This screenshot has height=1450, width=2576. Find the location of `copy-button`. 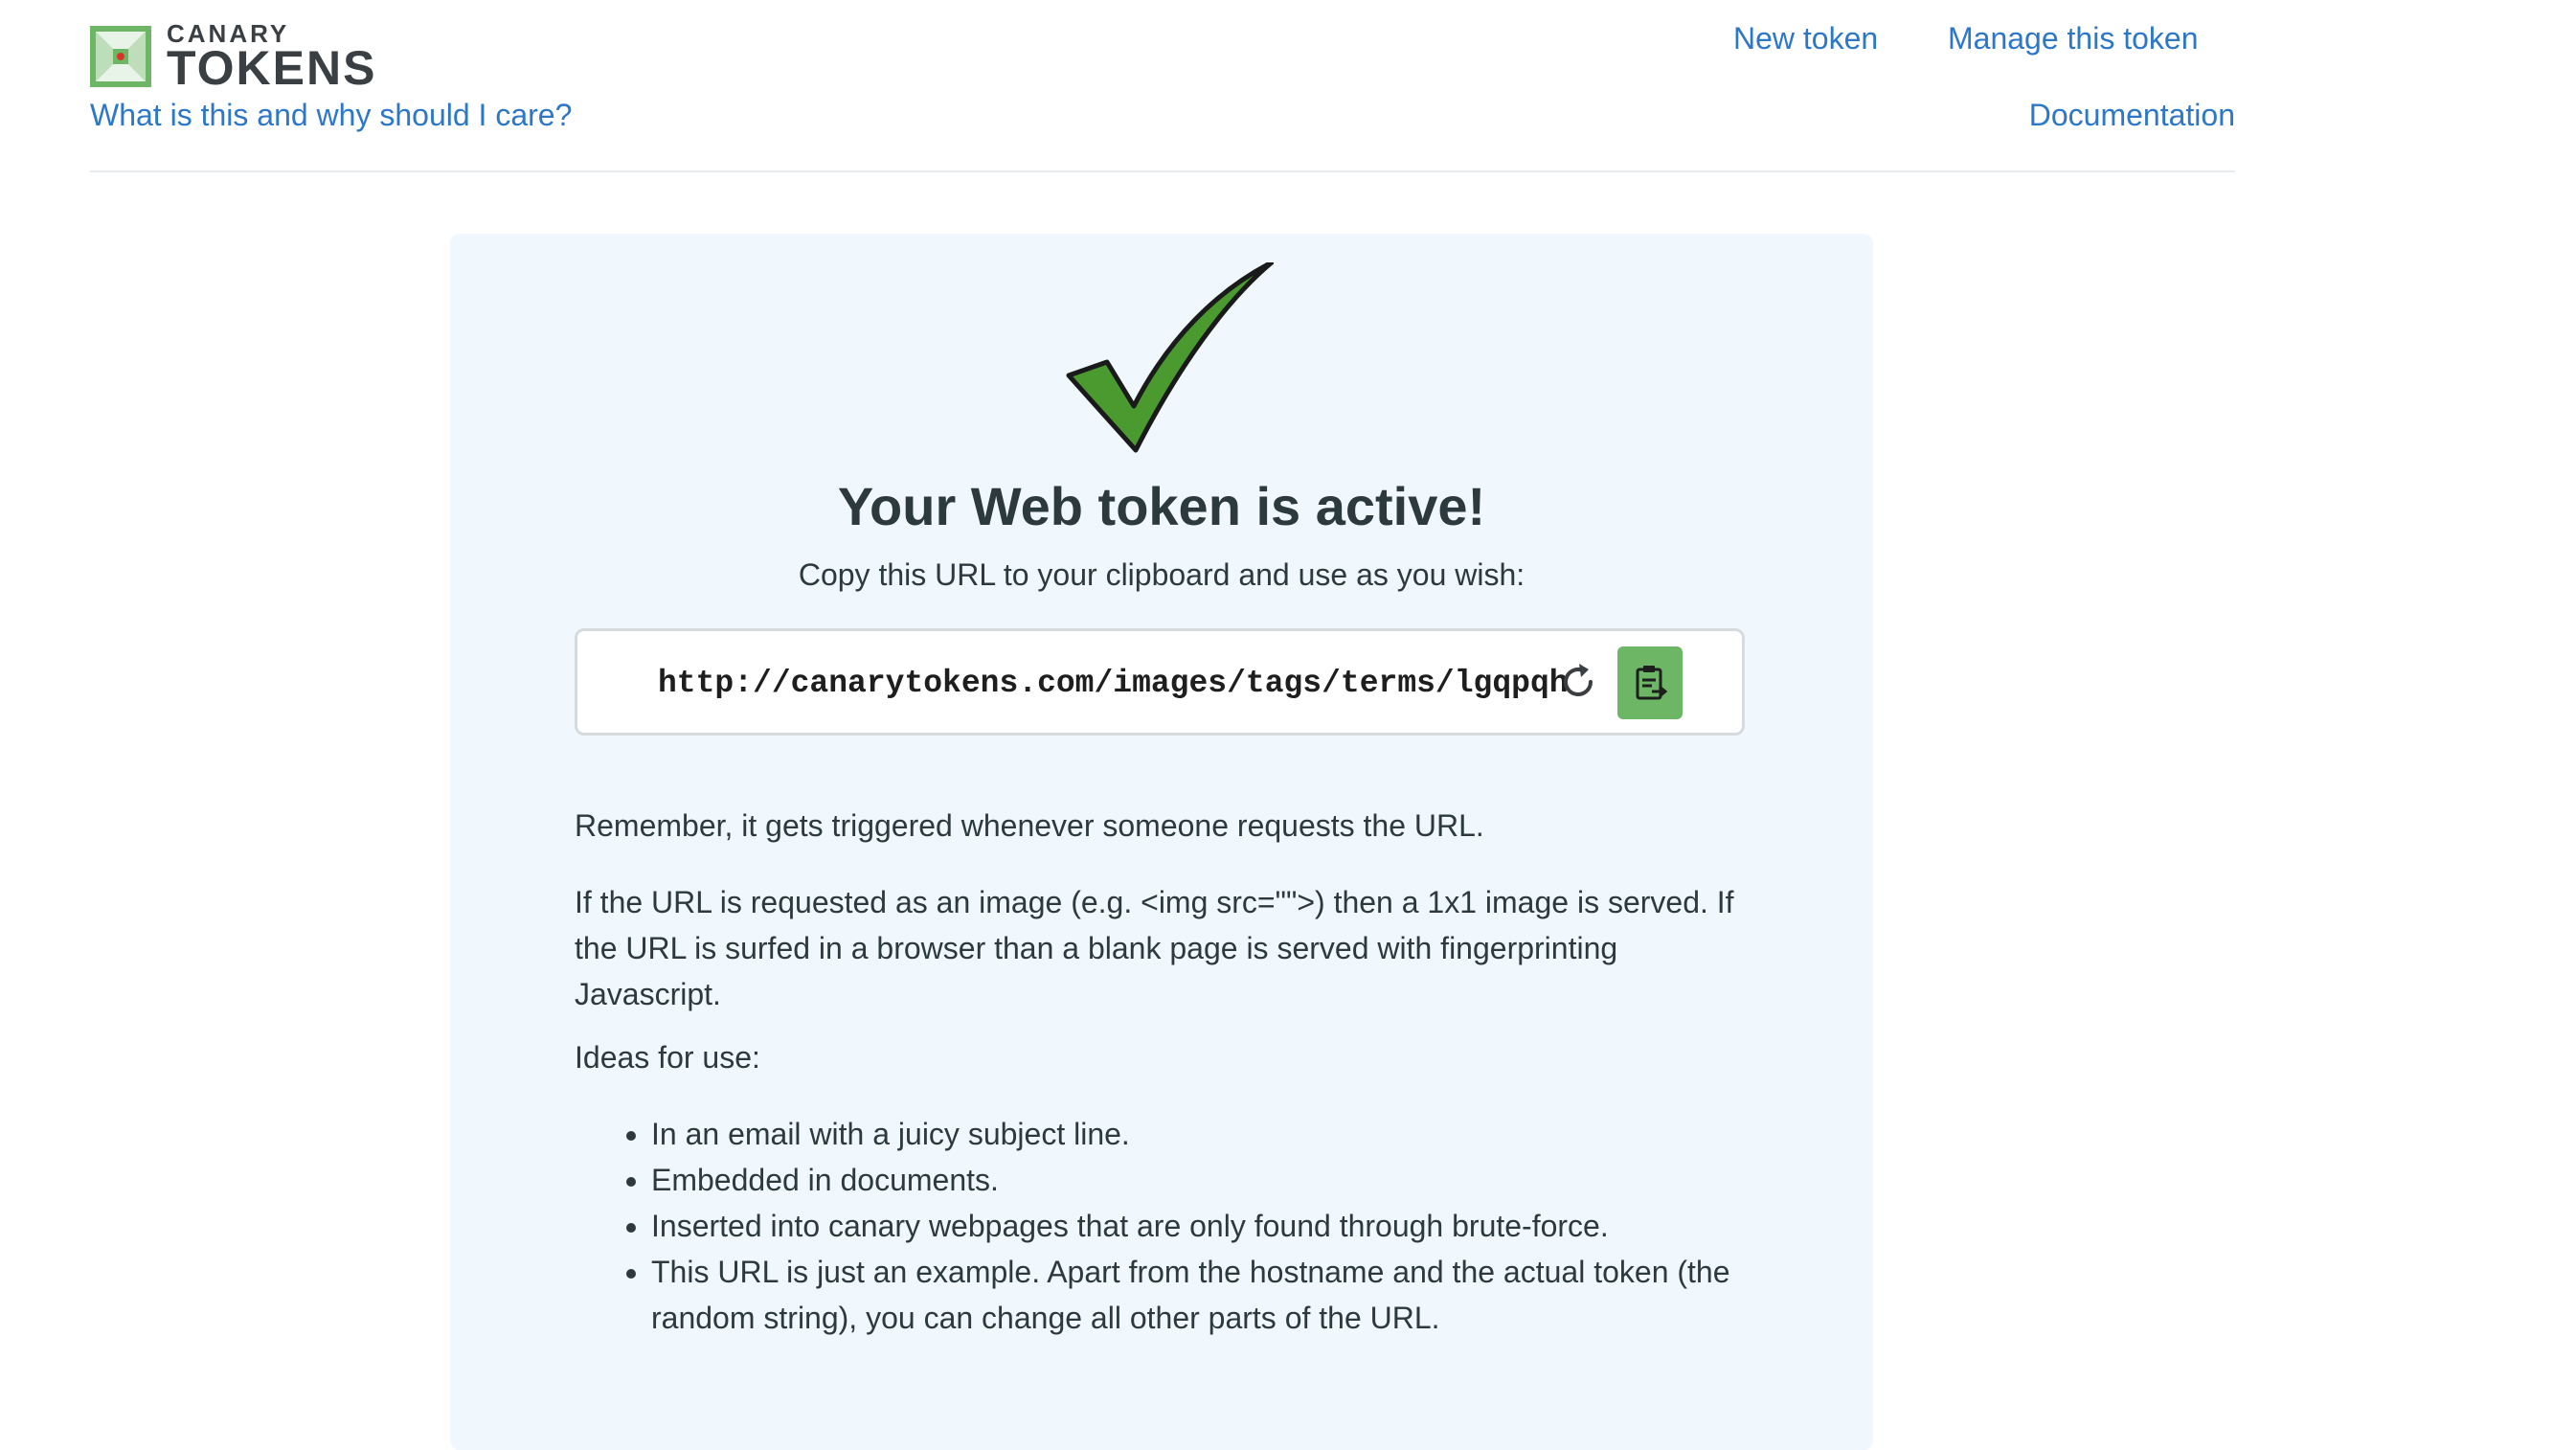

copy-button is located at coordinates (1650, 682).